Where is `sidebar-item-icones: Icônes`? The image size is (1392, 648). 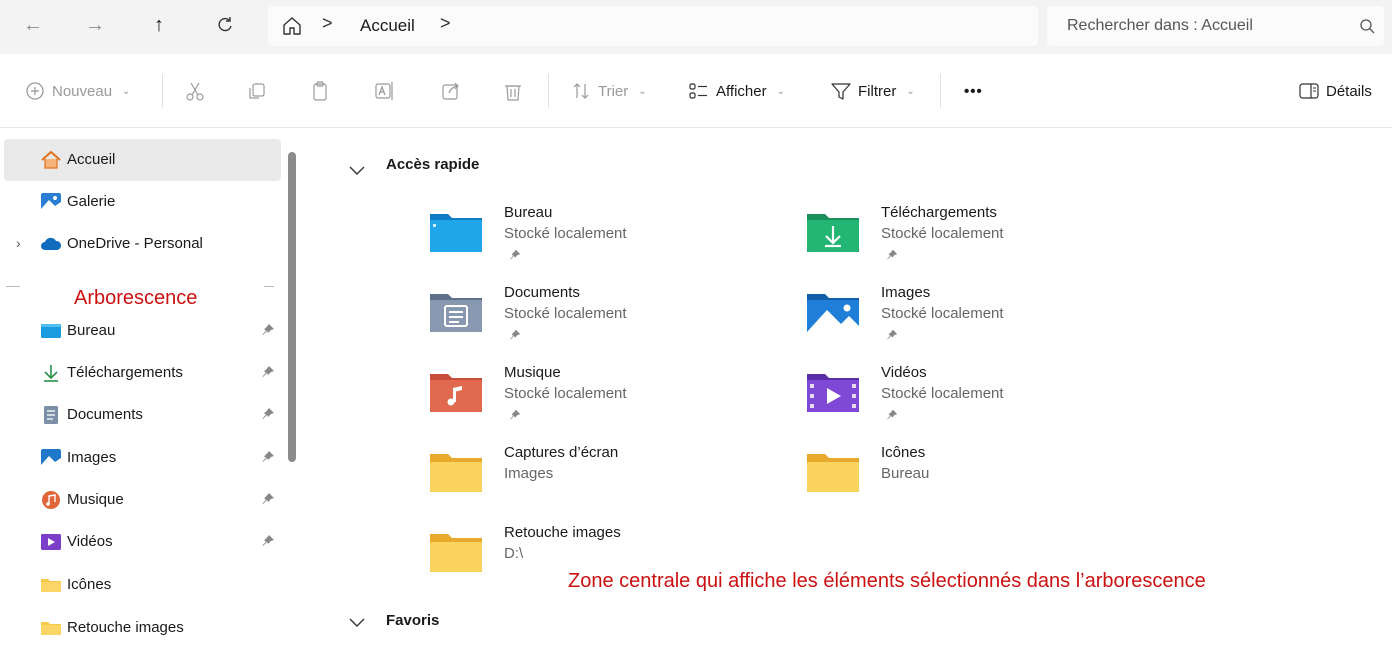
sidebar-item-icones: Icônes is located at coordinates (142, 585).